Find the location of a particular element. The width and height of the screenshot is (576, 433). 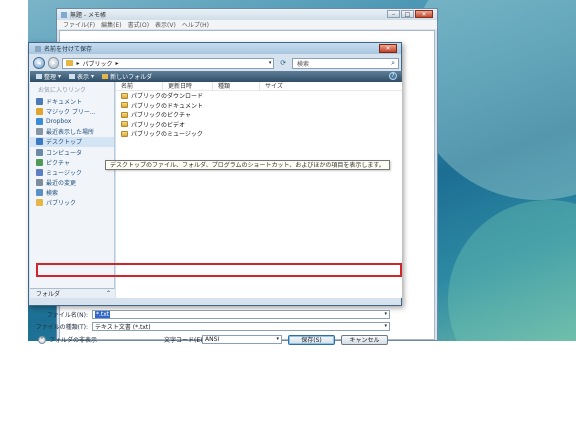

save-button: 保存(S) is located at coordinates (311, 339).